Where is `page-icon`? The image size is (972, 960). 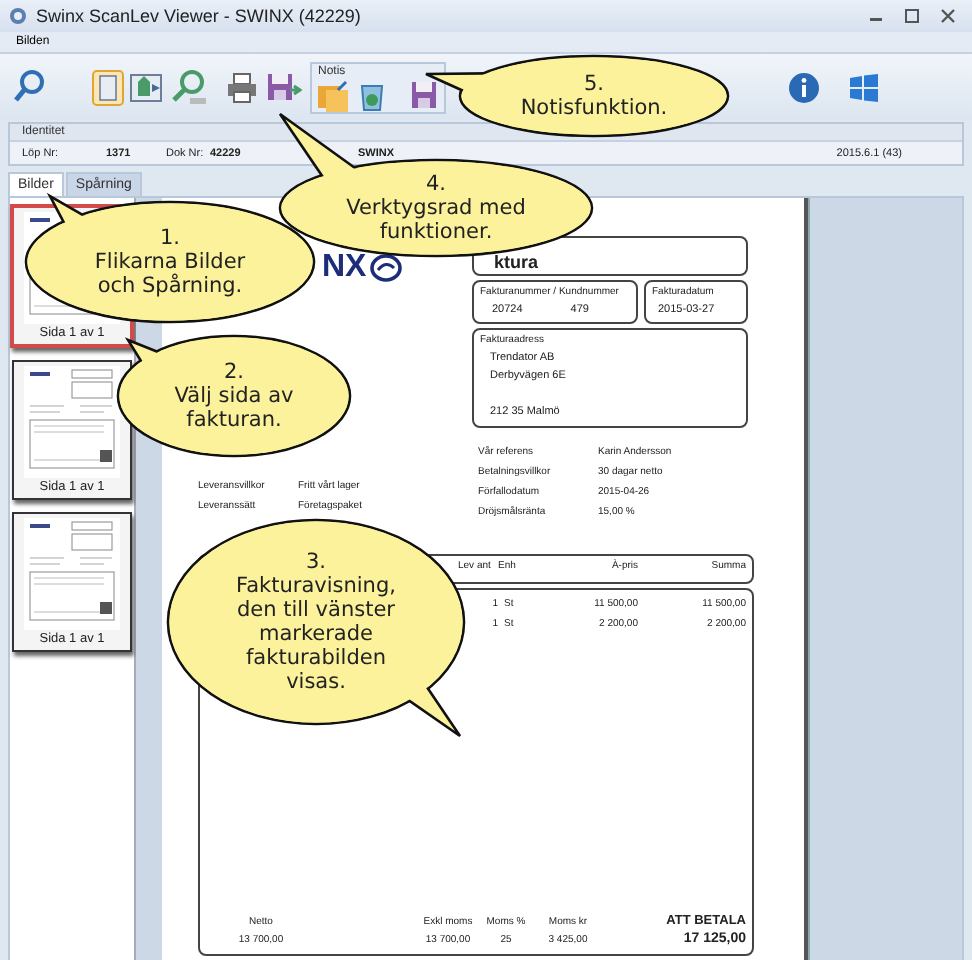
page-icon is located at coordinates (108, 87).